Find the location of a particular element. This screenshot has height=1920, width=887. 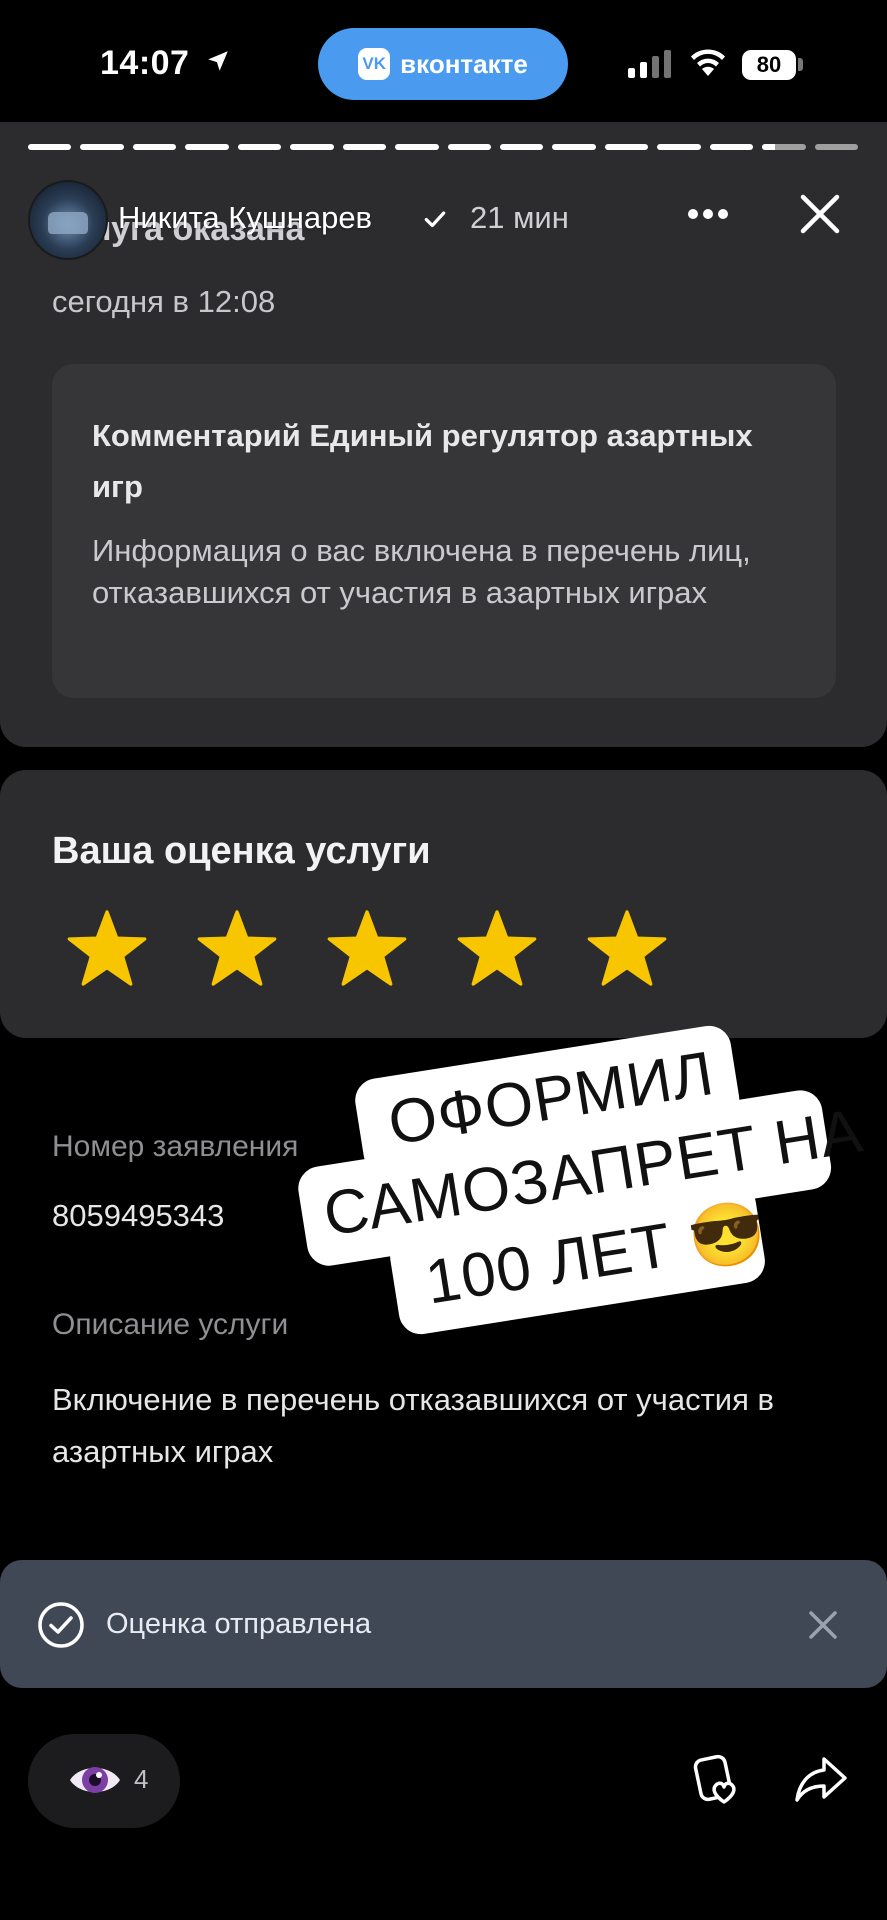

verified-check-icon is located at coordinates (435, 219).